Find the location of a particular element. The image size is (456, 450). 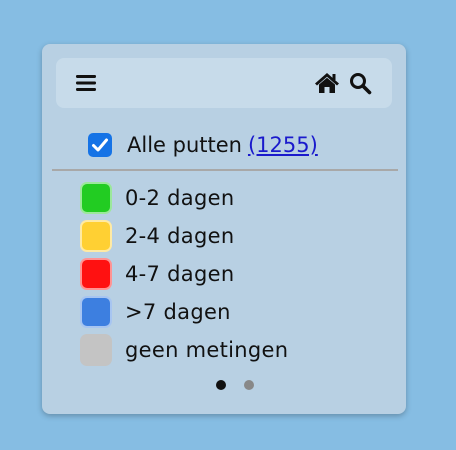

wells-count-link: (1255) is located at coordinates (283, 145).